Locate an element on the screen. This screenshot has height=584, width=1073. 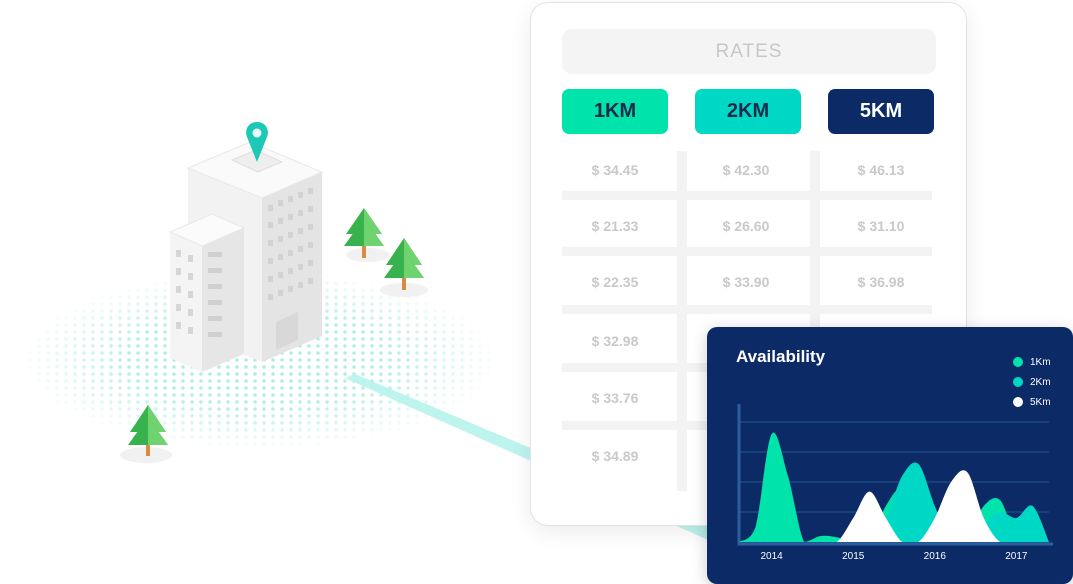
x-tick-label: 2017 is located at coordinates (1016, 556).